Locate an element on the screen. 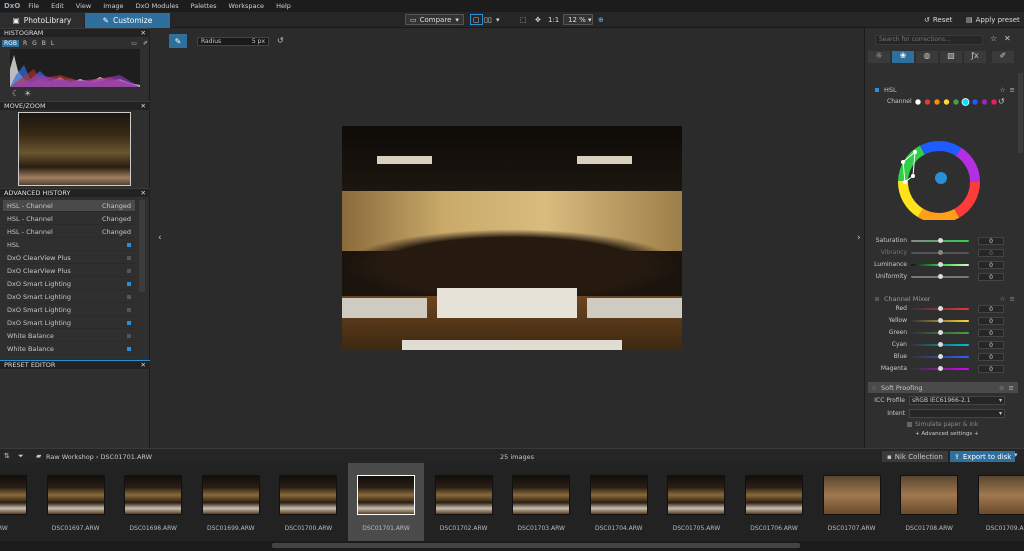 The image size is (1024, 551). preset-editor-header: PRESET EDITOR ✕ is located at coordinates (75, 364).